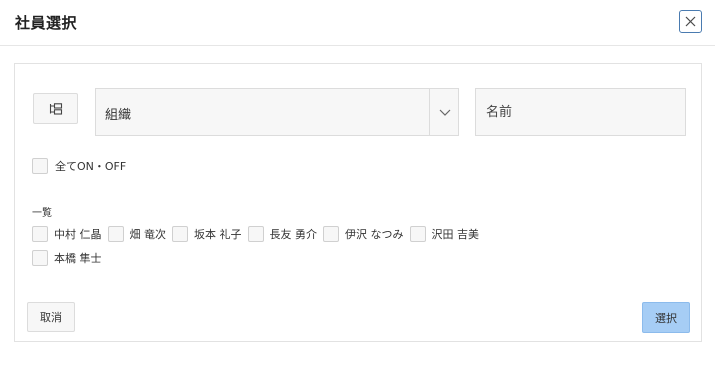  Describe the element at coordinates (374, 234) in the screenshot. I see `employee-name: 伊沢 なつみ` at that location.